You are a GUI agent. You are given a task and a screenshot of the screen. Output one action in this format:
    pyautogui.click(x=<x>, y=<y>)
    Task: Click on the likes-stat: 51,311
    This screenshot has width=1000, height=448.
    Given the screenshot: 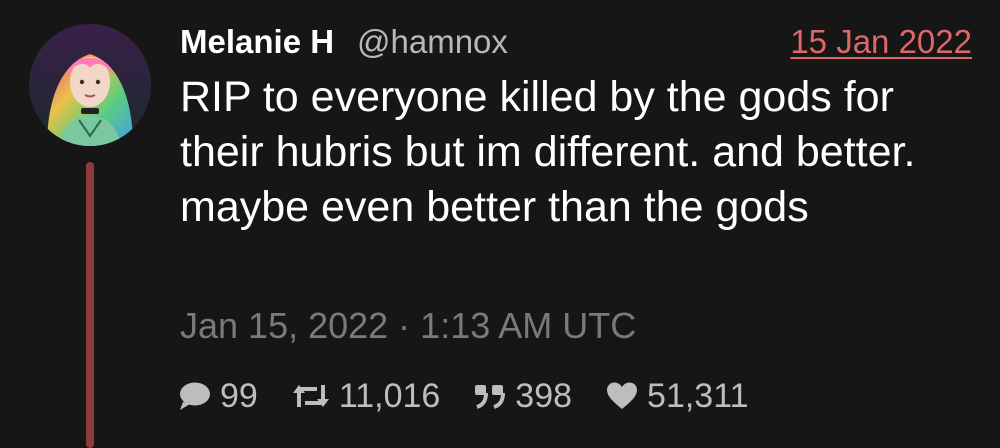 What is the action you would take?
    pyautogui.click(x=677, y=396)
    